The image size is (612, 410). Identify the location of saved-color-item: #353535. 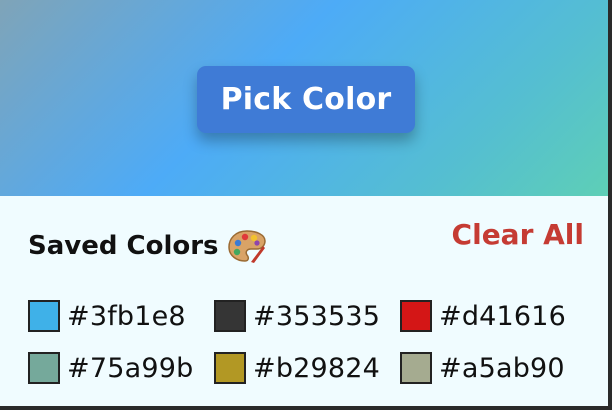
(307, 316).